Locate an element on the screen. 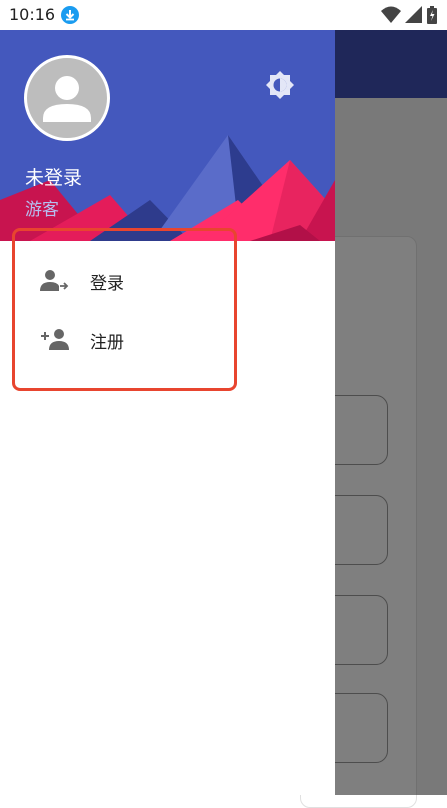  default-avatar-icon is located at coordinates (67, 99).